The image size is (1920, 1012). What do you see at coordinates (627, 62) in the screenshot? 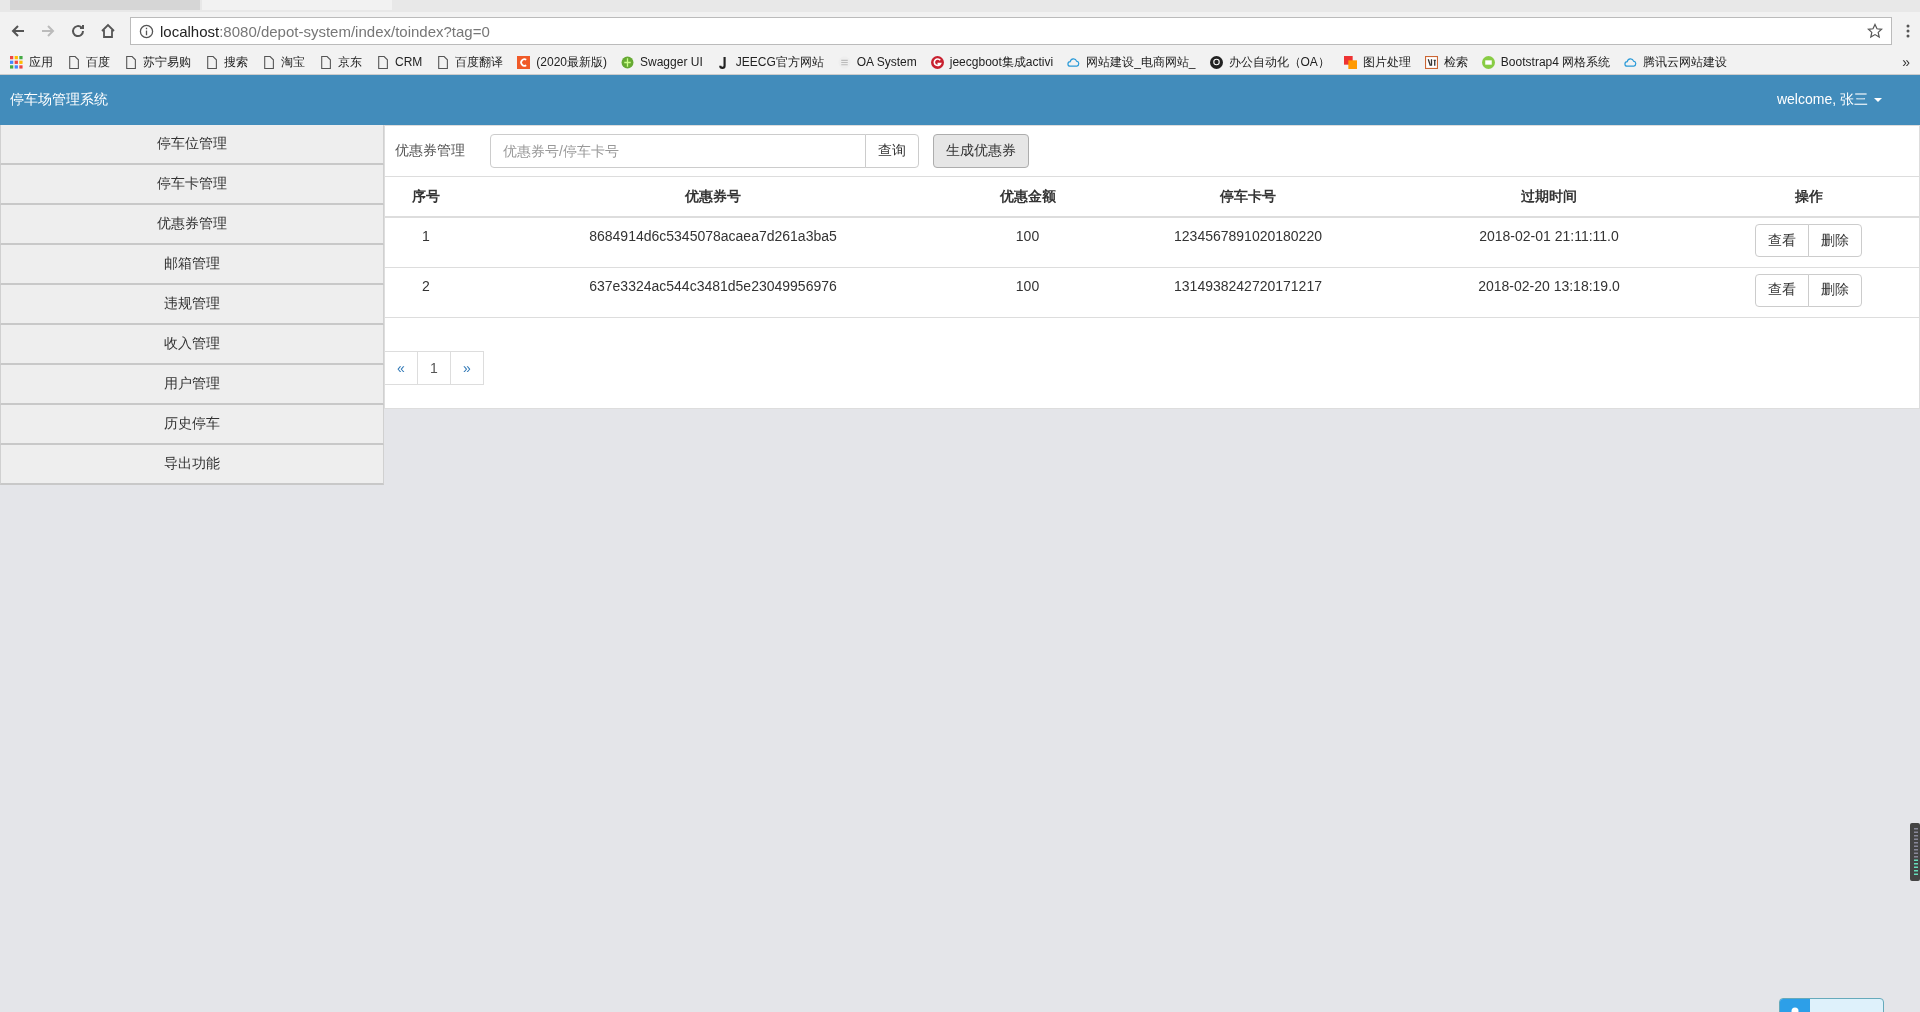
I see `plus-circle-icon` at bounding box center [627, 62].